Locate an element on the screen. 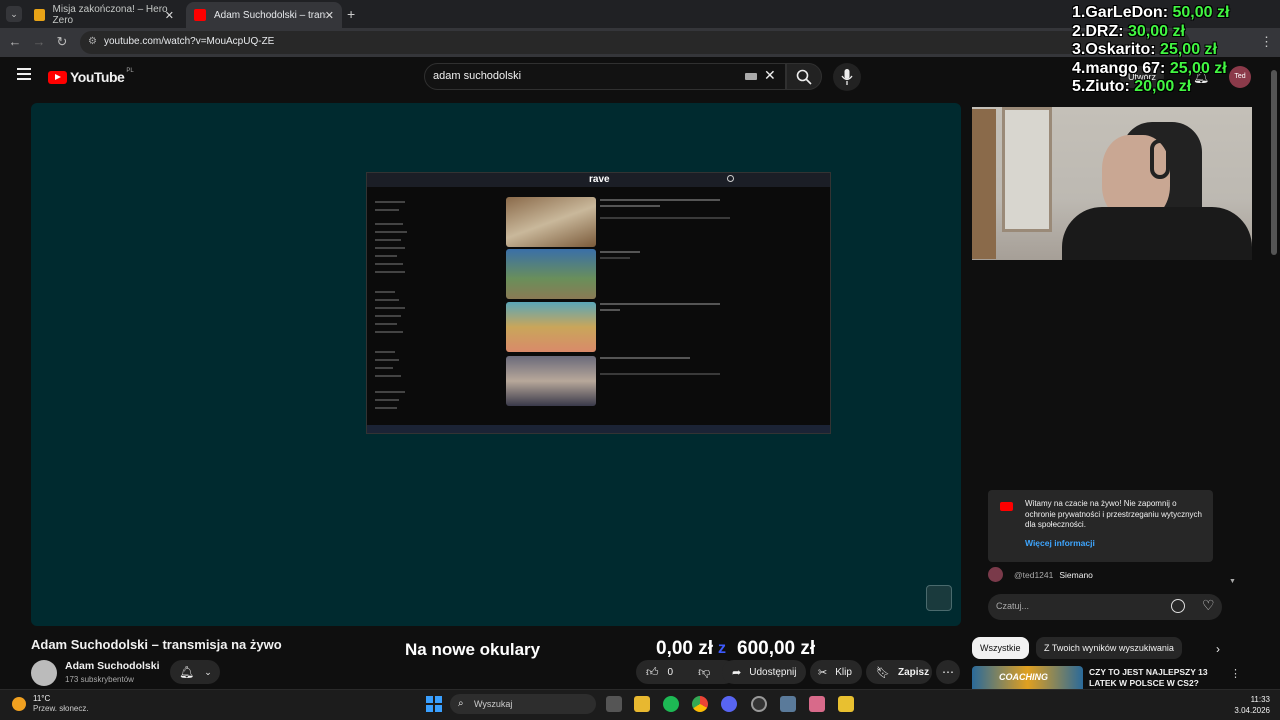 The height and width of the screenshot is (720, 1280). microphone-icon is located at coordinates (847, 77).